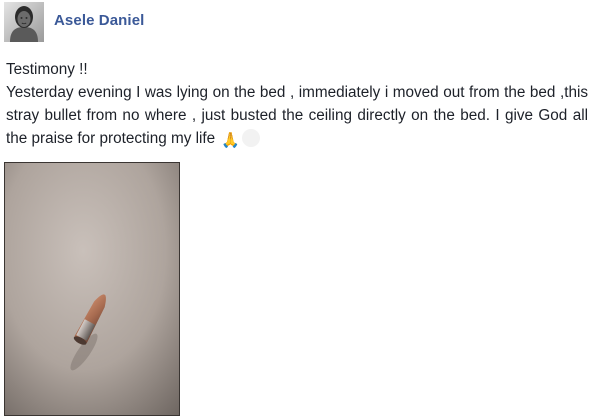 This screenshot has height=416, width=590. Describe the element at coordinates (99, 20) in the screenshot. I see `author-name-link: Asele Daniel` at that location.